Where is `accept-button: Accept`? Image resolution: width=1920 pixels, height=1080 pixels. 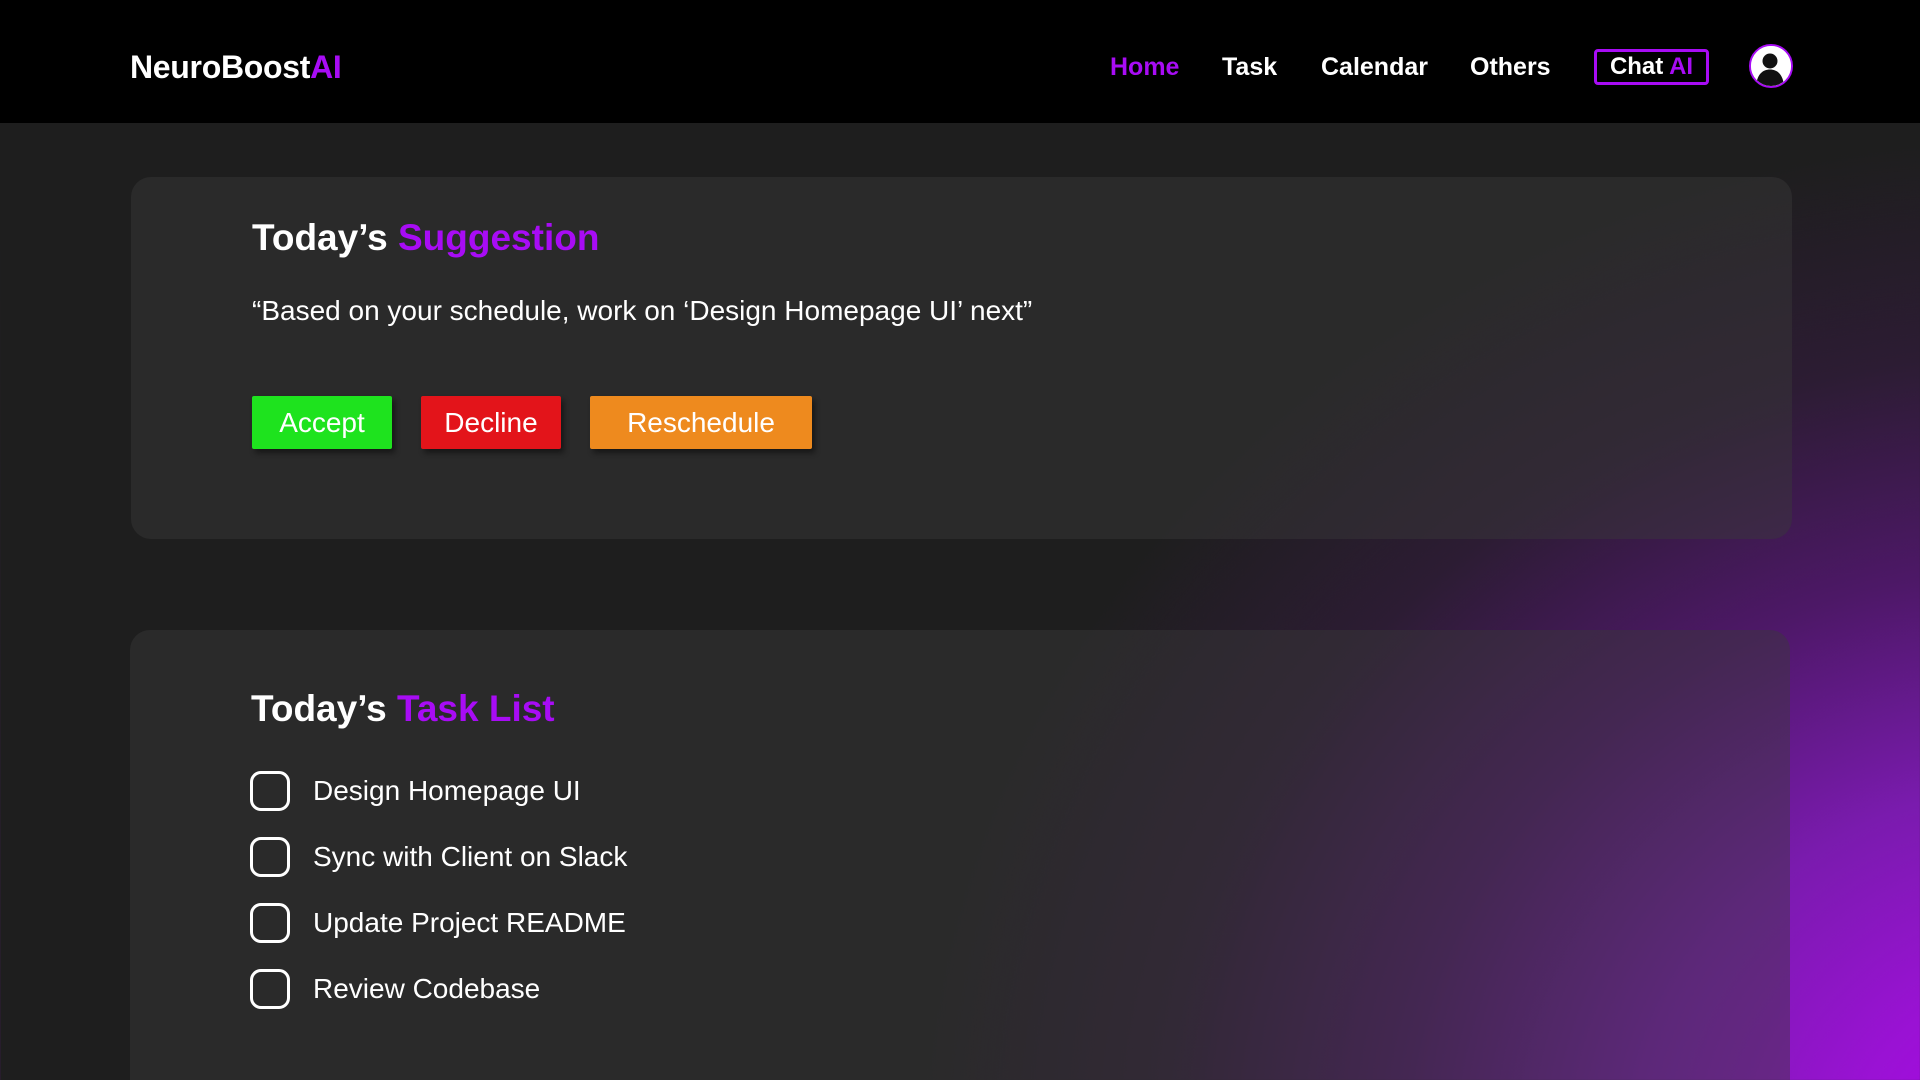 accept-button: Accept is located at coordinates (322, 422).